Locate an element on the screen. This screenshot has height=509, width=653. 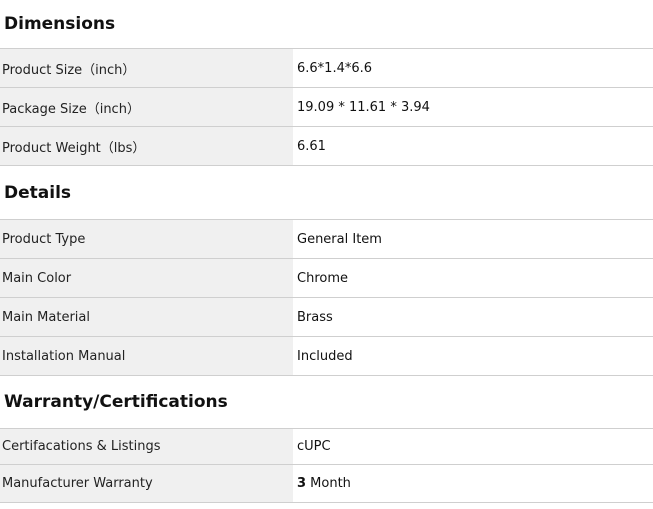
table-row: Package Size（inch） 19.09 * 11.61 * 3.94 is located at coordinates (326, 107).